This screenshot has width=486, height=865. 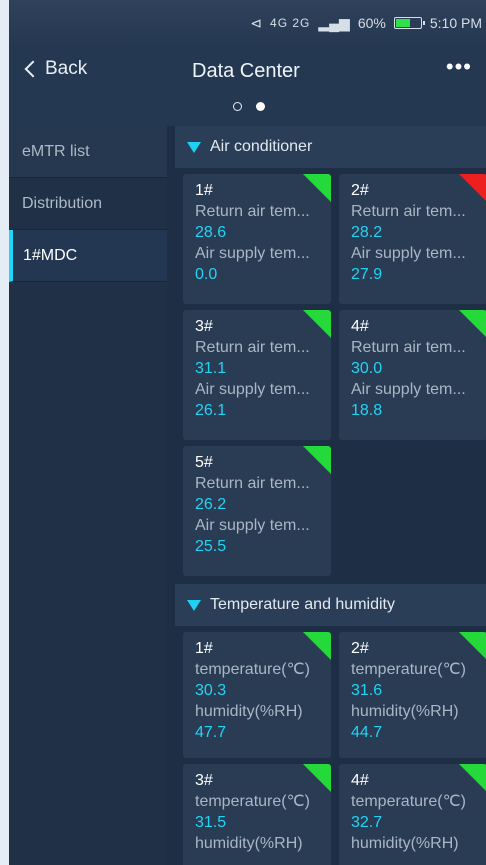 I want to click on sidebar-item-label: Distribution, so click(x=62, y=203).